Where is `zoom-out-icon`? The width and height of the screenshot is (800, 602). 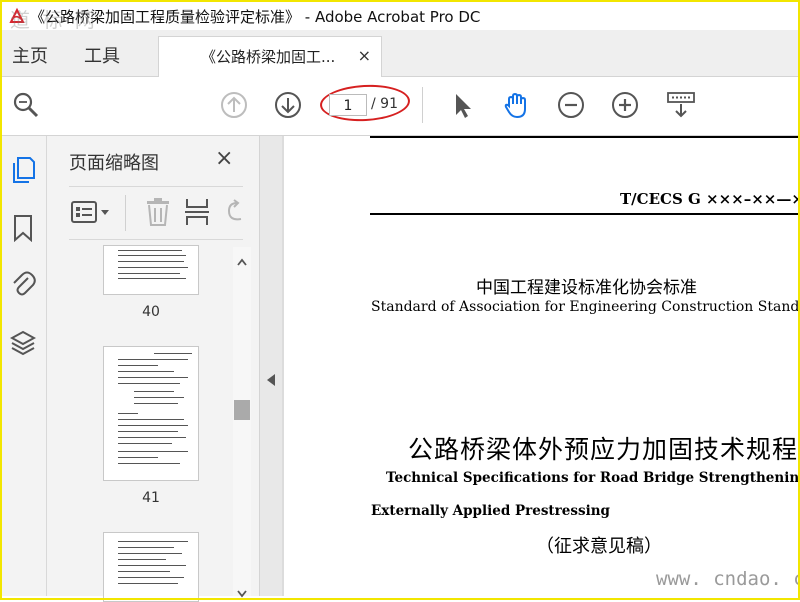
zoom-out-icon is located at coordinates (571, 105).